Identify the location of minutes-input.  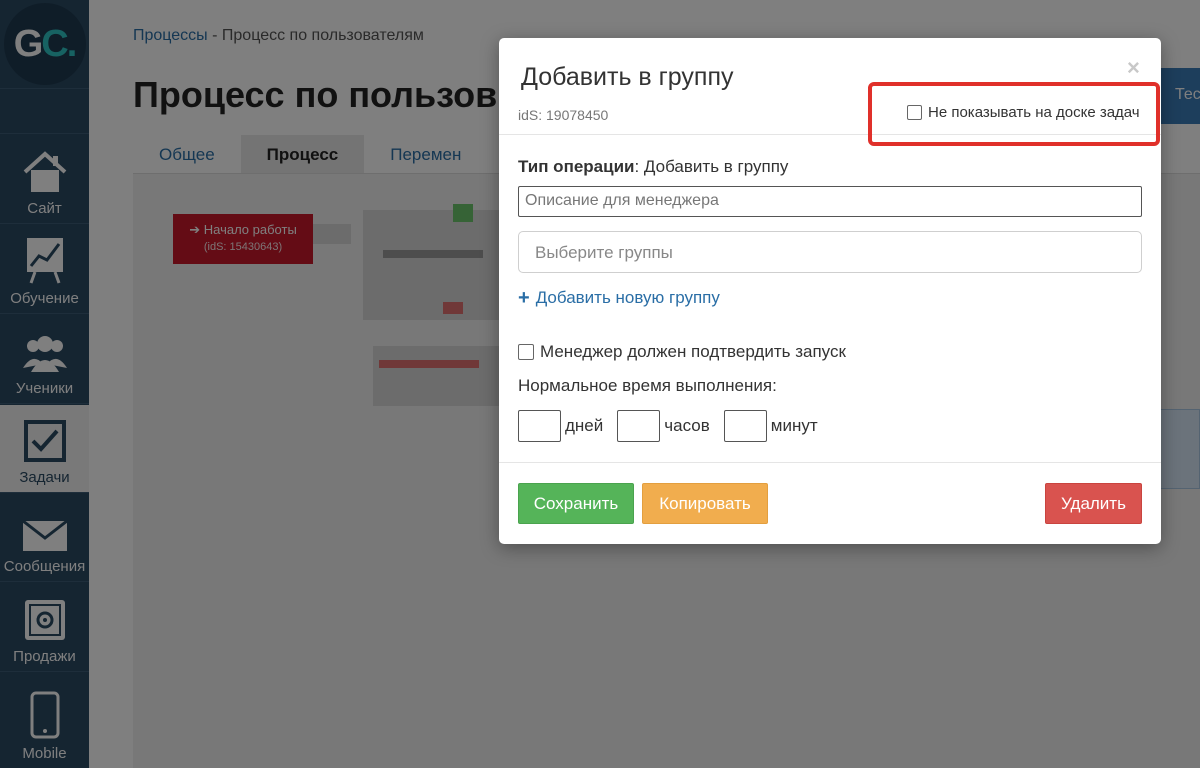
(745, 426).